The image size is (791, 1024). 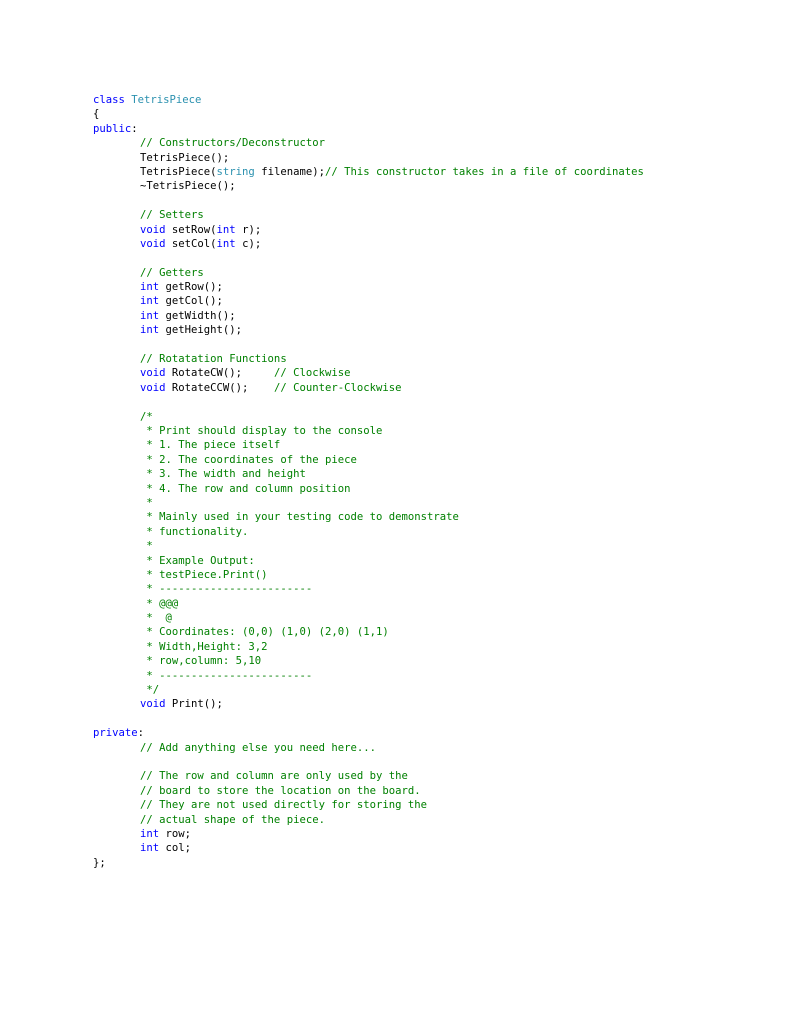 I want to click on code-line: * 3. The width and height, so click(x=368, y=474).